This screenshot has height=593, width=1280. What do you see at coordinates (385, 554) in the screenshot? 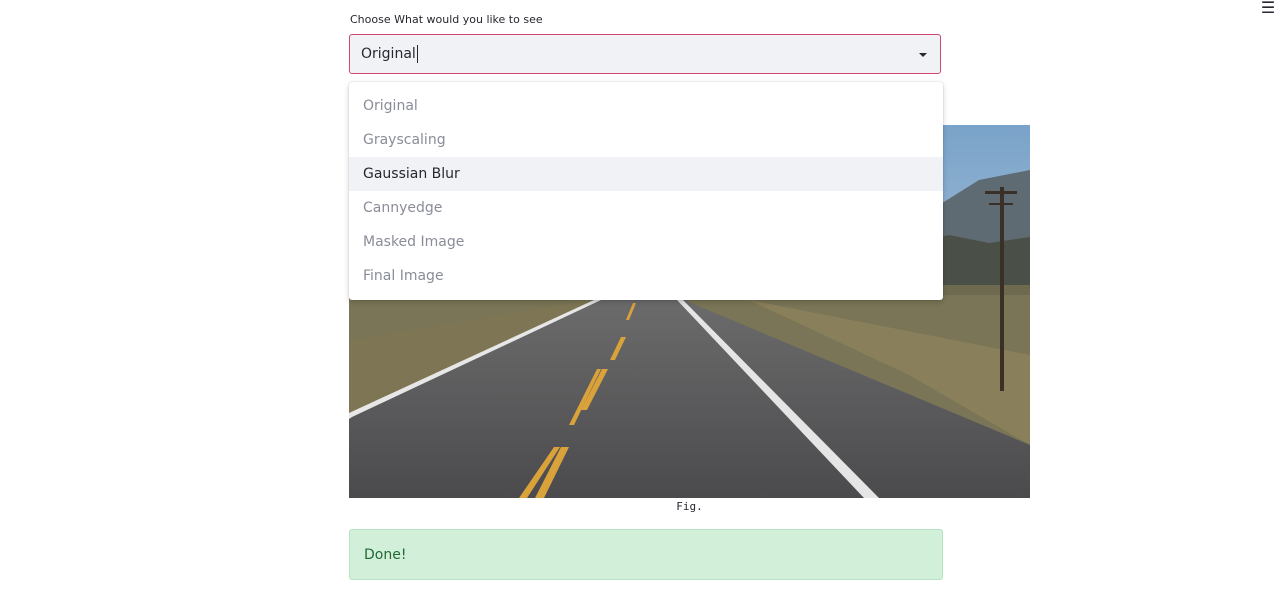
I see `alert-message: Done!` at bounding box center [385, 554].